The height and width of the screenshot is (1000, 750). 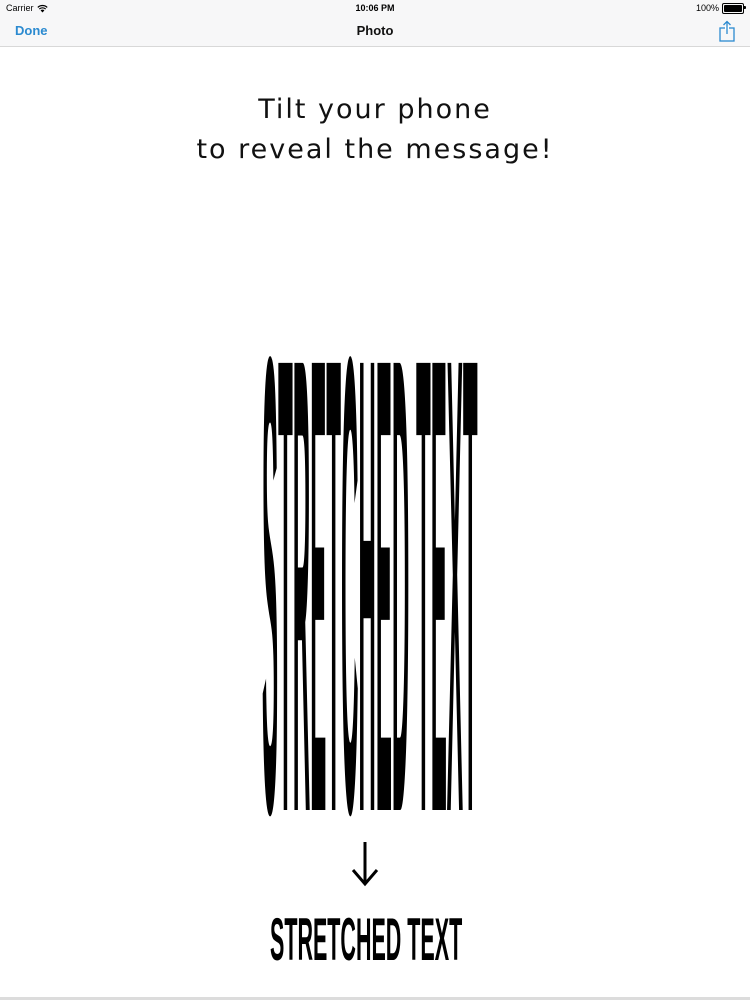 I want to click on caption-line-2: to reveal the message!, so click(x=375, y=149).